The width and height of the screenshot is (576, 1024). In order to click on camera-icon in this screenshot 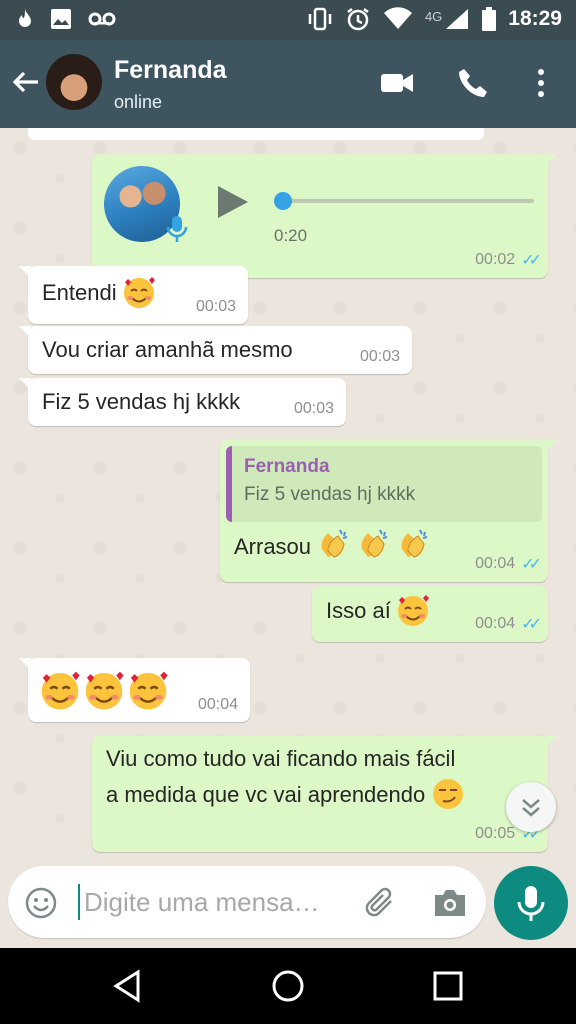, I will do `click(450, 903)`.